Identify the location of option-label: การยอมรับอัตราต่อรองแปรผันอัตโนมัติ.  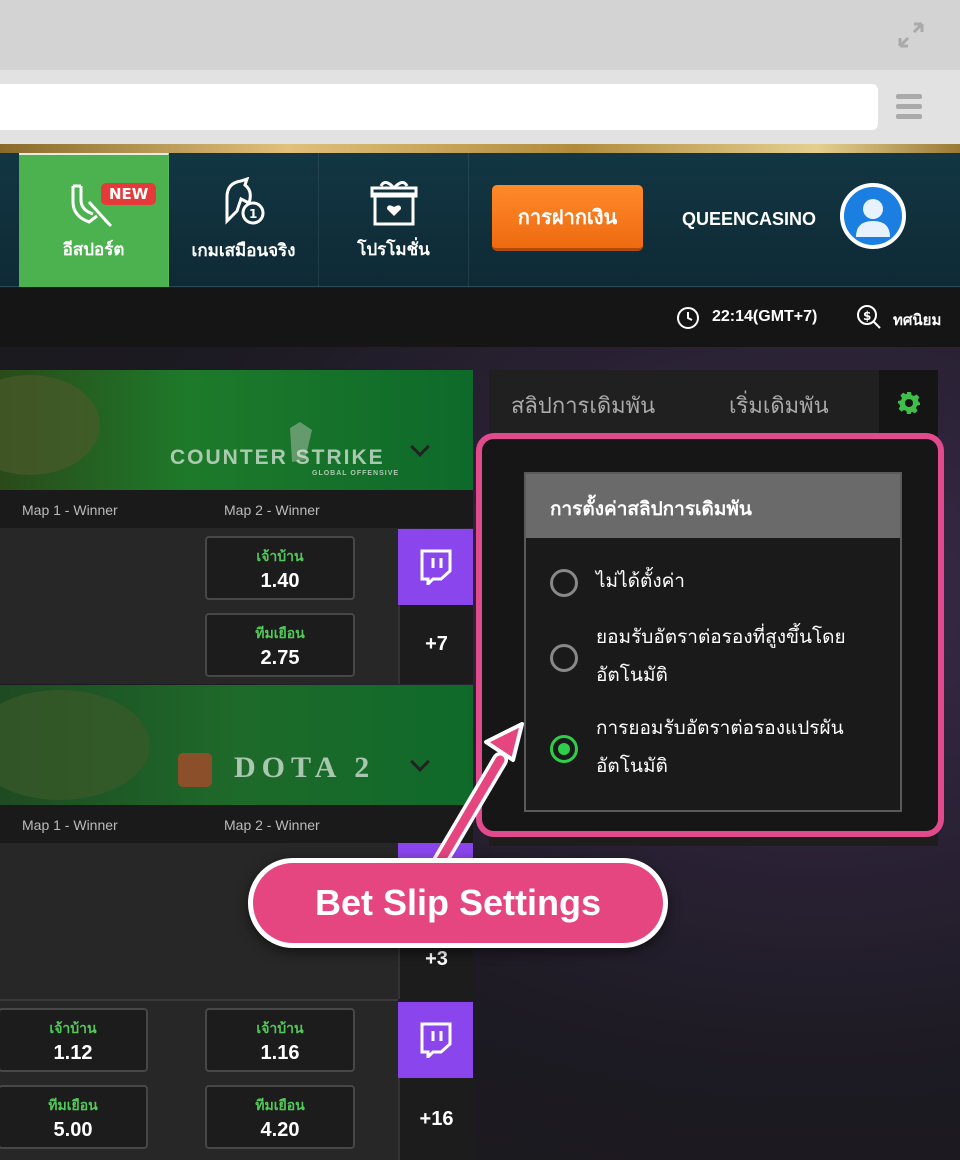
(720, 747).